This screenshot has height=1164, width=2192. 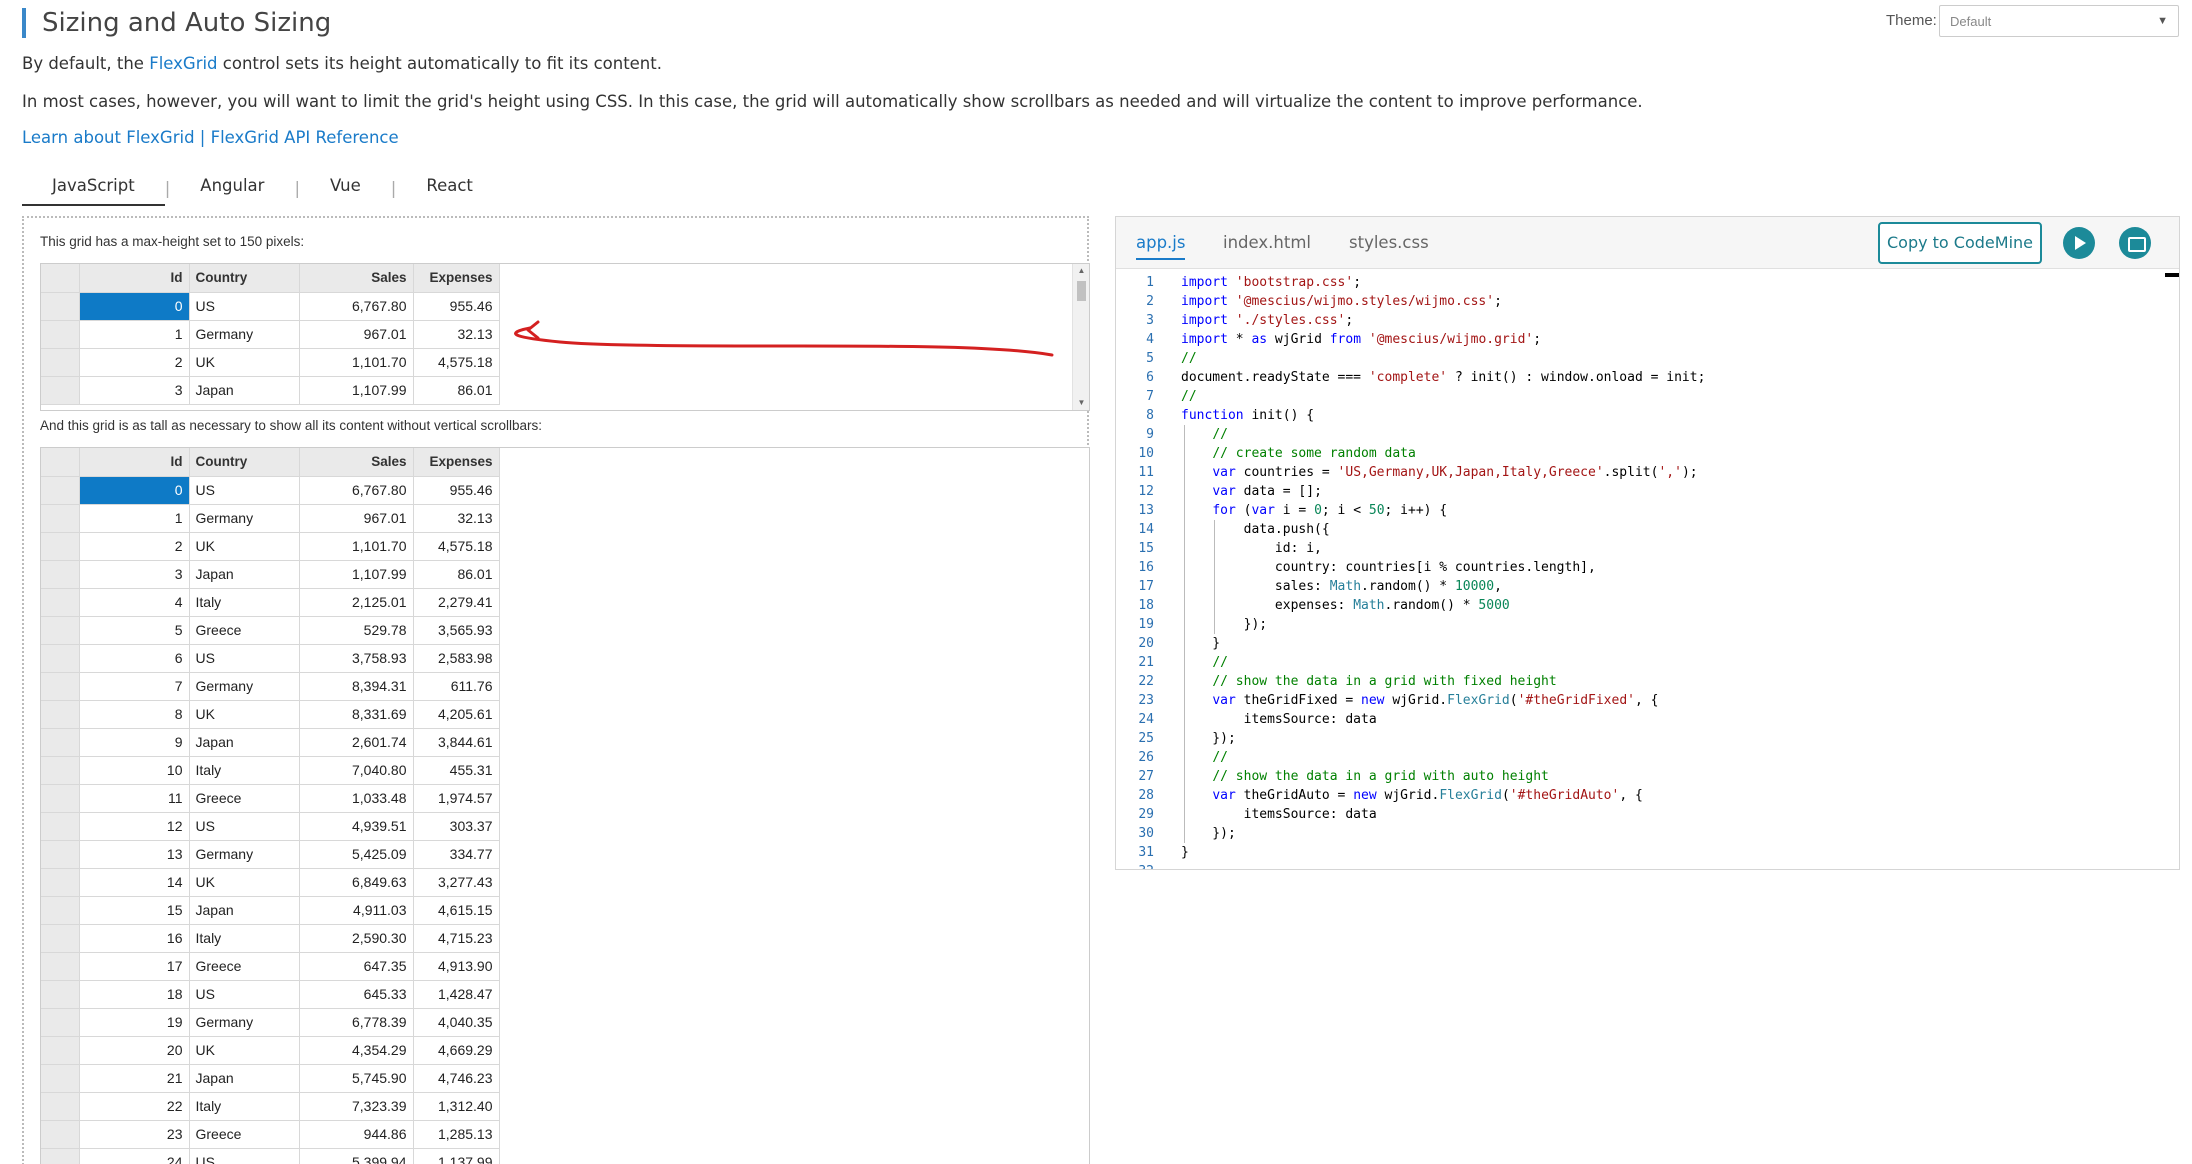 What do you see at coordinates (270, 882) in the screenshot?
I see `table-row: 14 UK 6,849.63 3,277.43` at bounding box center [270, 882].